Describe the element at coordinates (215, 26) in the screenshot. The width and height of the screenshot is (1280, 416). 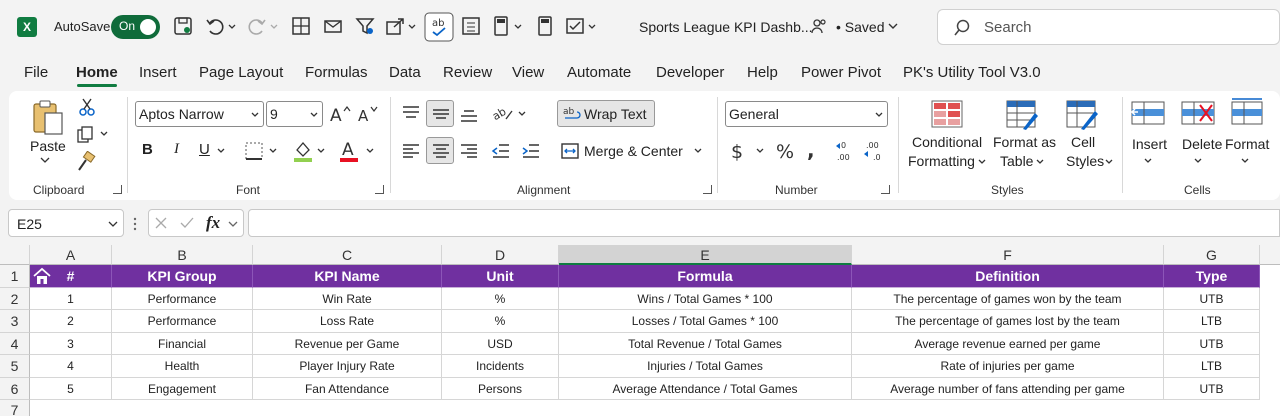
I see `undo-icon` at that location.